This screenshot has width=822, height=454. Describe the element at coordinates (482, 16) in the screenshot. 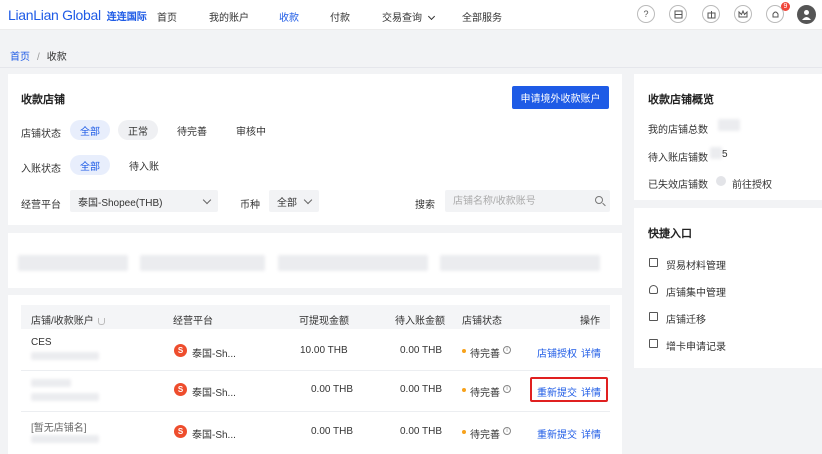

I see `nav-all-services: 全部服务` at that location.